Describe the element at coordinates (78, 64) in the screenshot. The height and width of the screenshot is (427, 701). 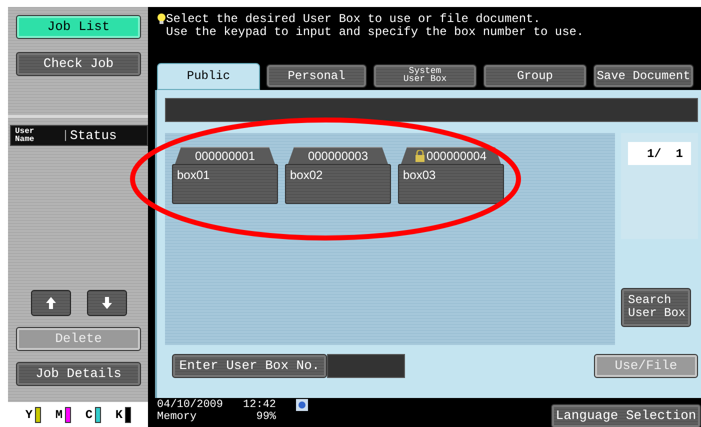
I see `sidebar-button: Check Job` at that location.